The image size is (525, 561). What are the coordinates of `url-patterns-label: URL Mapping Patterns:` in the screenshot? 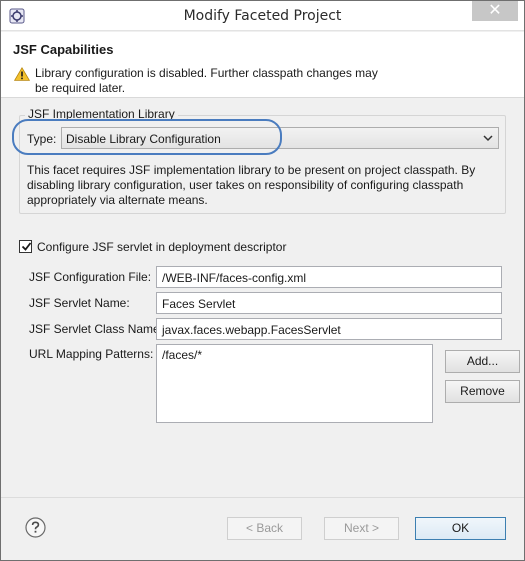 It's located at (91, 354).